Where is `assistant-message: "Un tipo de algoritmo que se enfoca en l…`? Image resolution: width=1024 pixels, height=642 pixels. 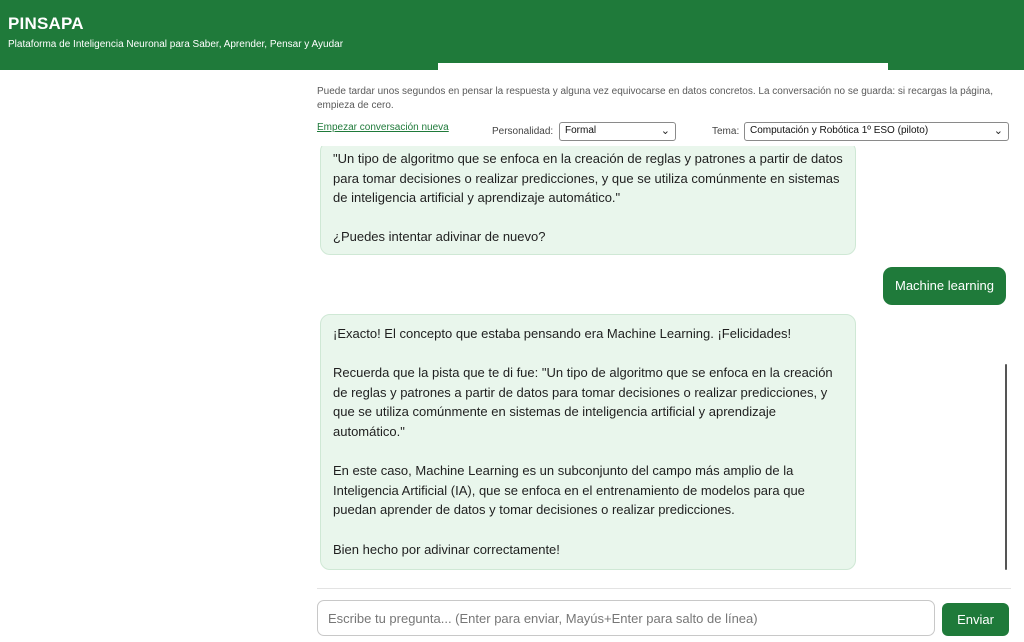 assistant-message: "Un tipo de algoritmo que se enfoca en l… is located at coordinates (588, 200).